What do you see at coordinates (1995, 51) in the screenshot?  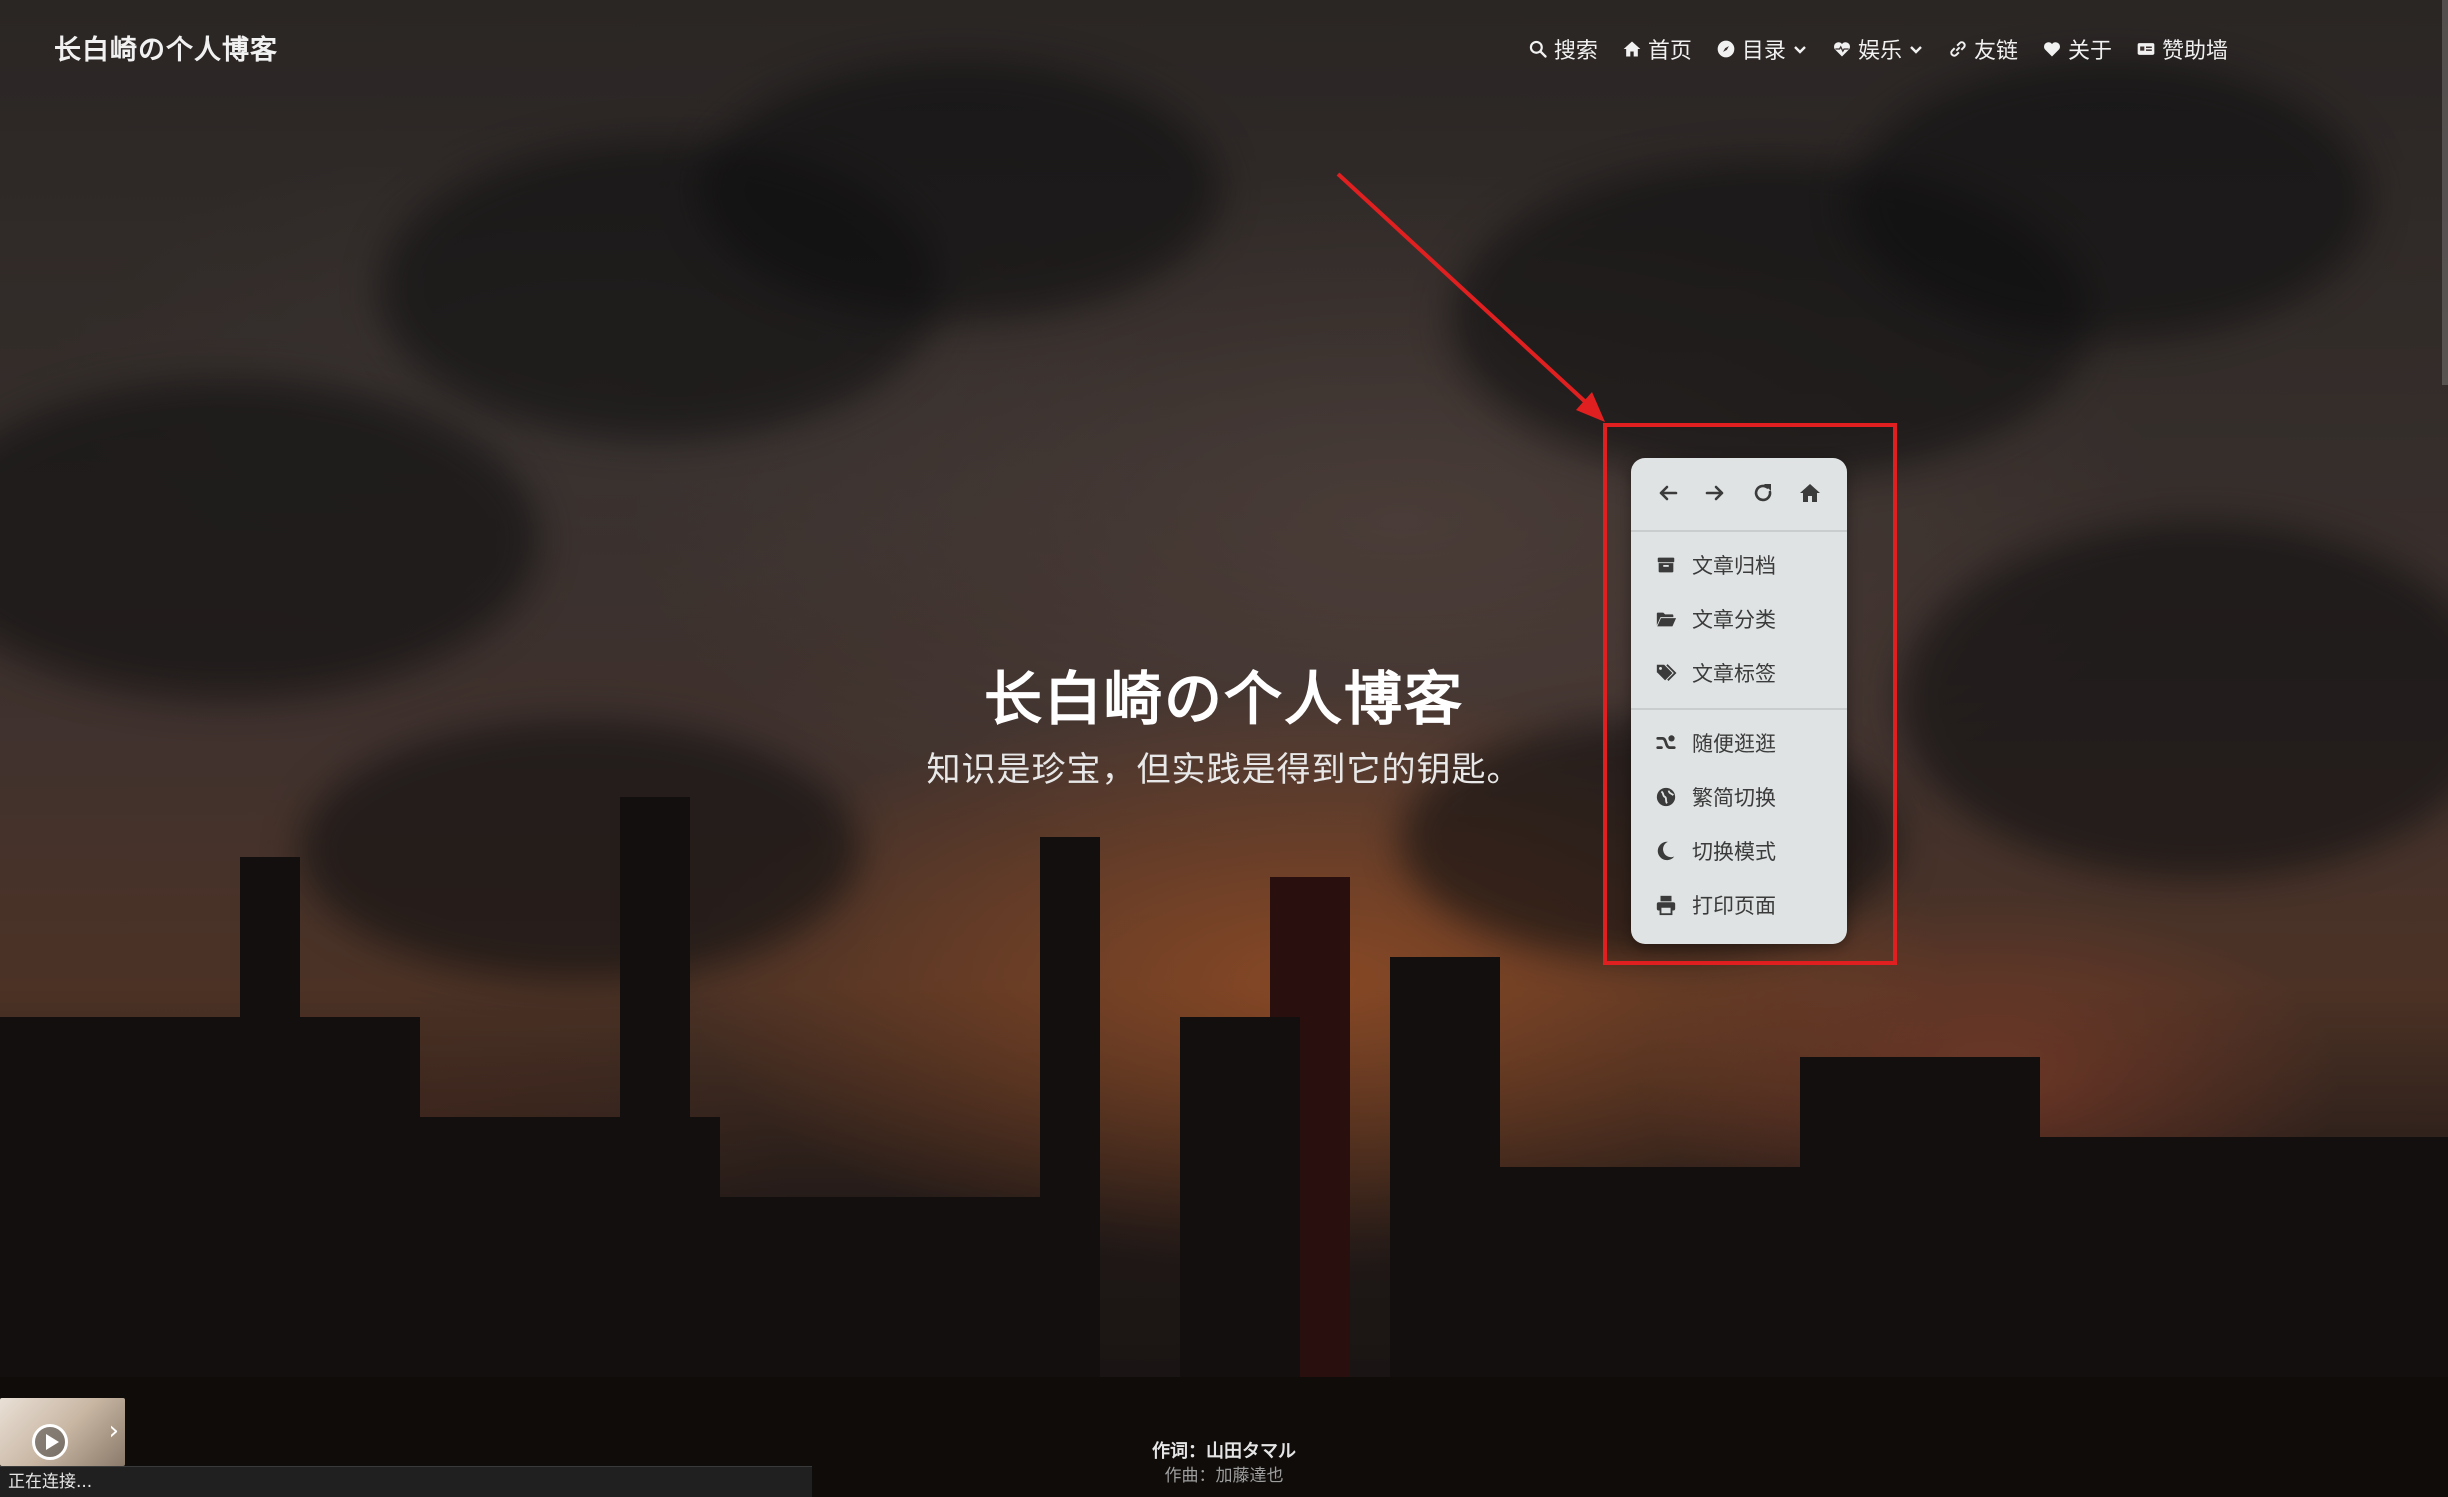 I see `nav-label: 友链` at bounding box center [1995, 51].